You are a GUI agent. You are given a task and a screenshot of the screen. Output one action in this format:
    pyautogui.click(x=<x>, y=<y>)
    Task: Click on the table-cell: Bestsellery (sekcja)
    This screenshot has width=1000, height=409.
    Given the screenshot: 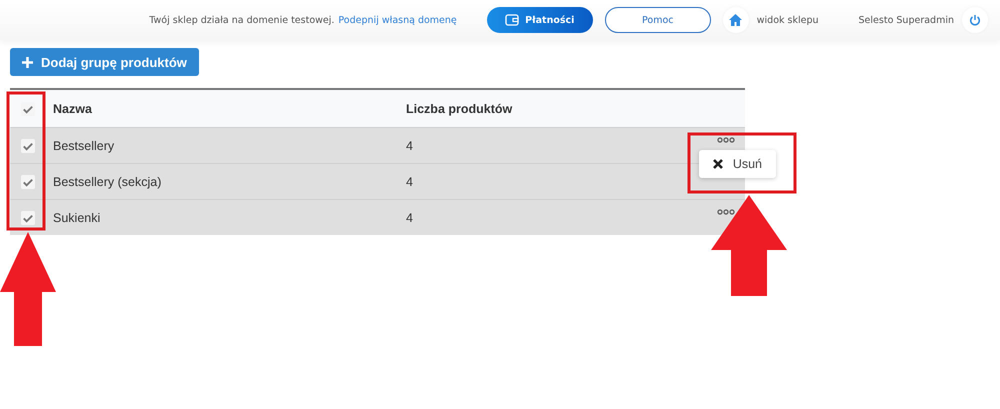 What is the action you would take?
    pyautogui.click(x=107, y=181)
    